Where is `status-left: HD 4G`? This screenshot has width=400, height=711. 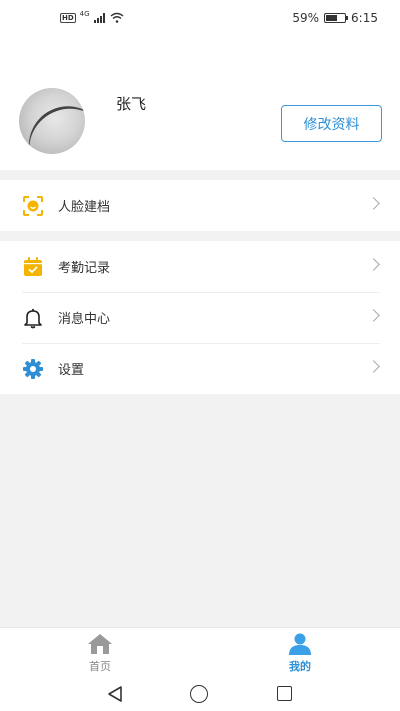
status-left: HD 4G is located at coordinates (92, 16).